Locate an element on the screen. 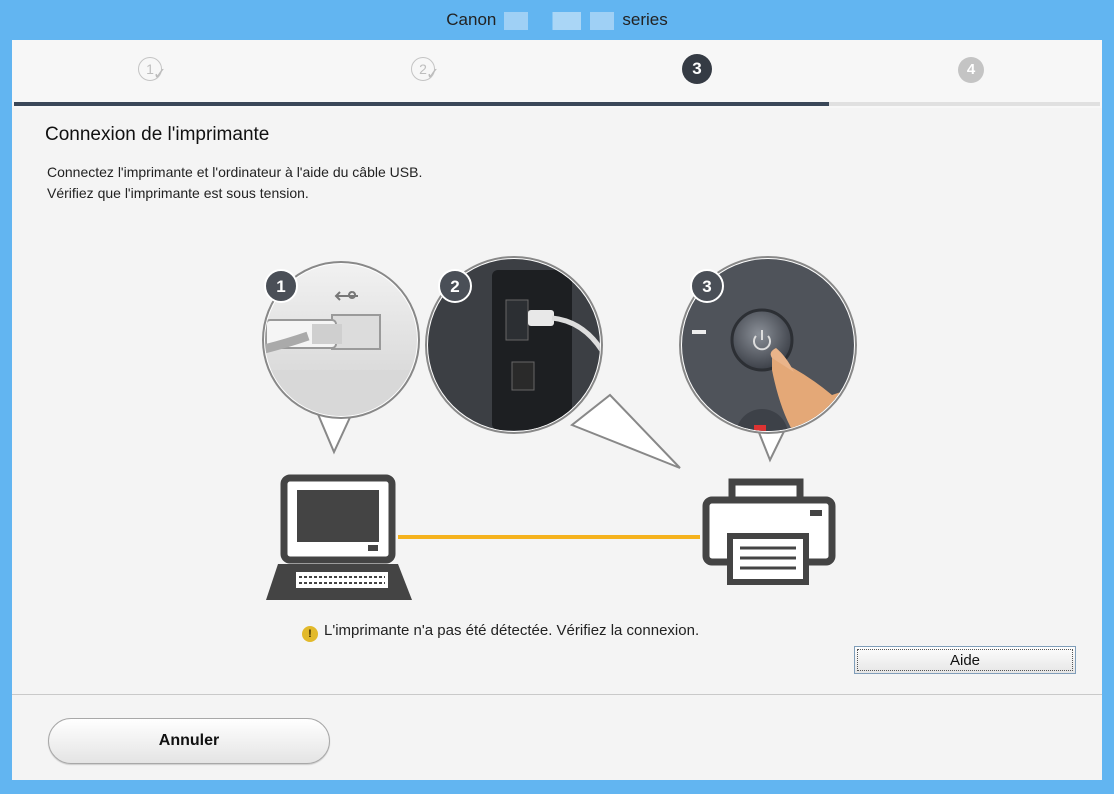  callout-number-2: 2 is located at coordinates (454, 286).